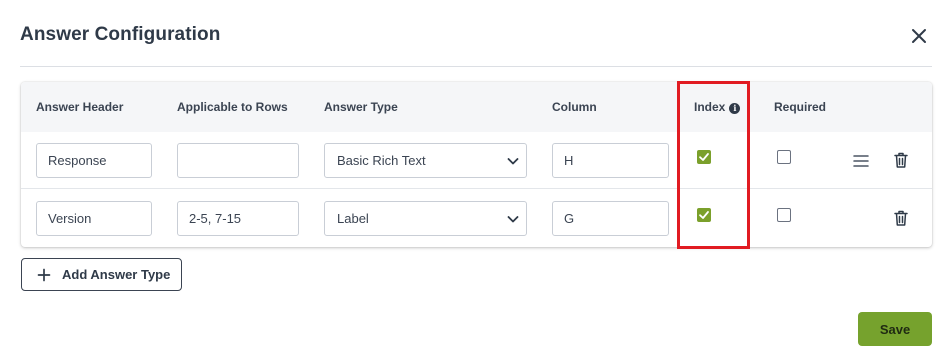 The image size is (949, 362). What do you see at coordinates (381, 160) in the screenshot?
I see `answer-type-value: Basic Rich Text` at bounding box center [381, 160].